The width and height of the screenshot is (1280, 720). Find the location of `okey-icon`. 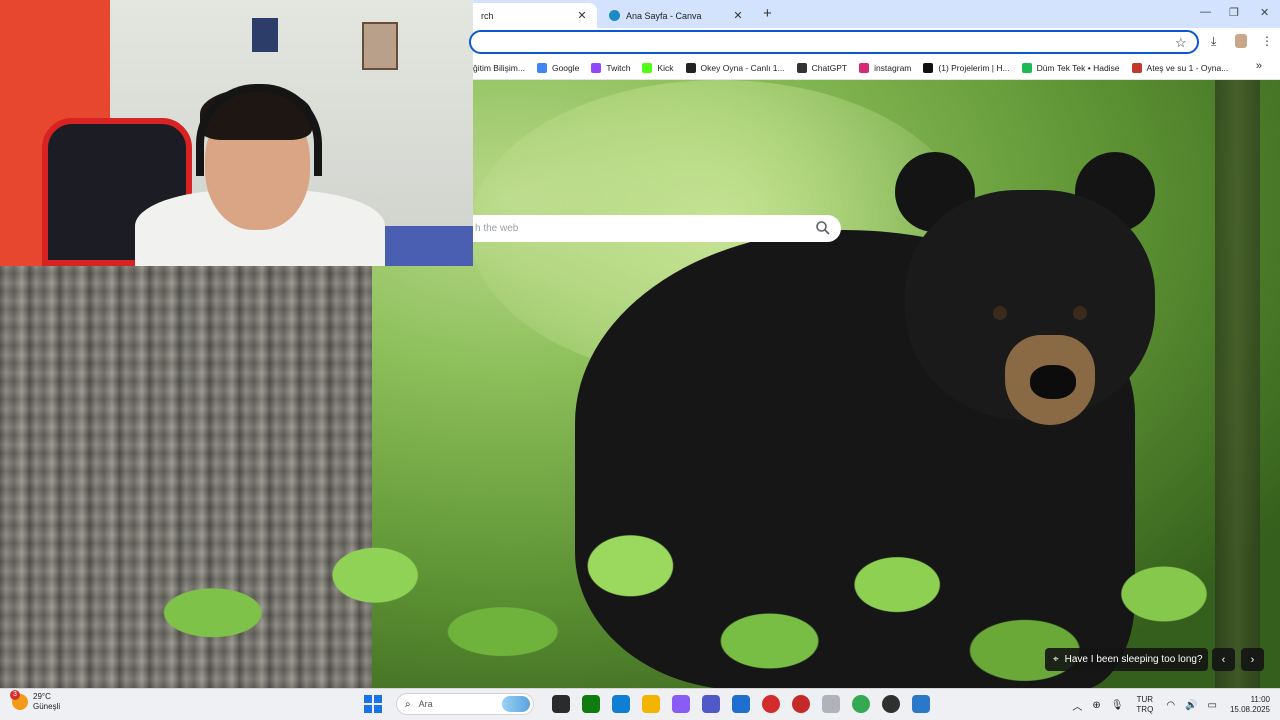

okey-icon is located at coordinates (690, 67).